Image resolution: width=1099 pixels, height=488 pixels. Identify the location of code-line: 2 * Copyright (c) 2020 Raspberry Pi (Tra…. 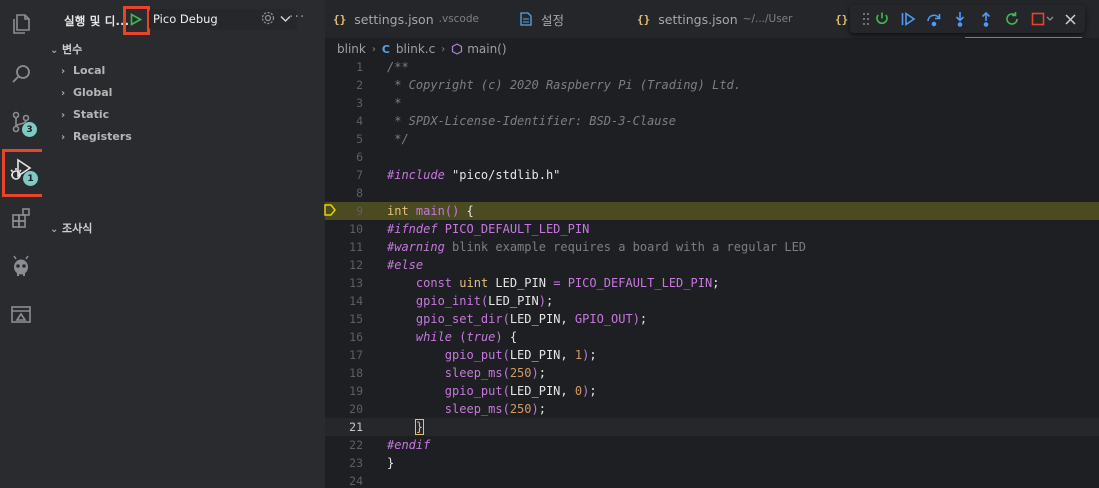
(712, 85).